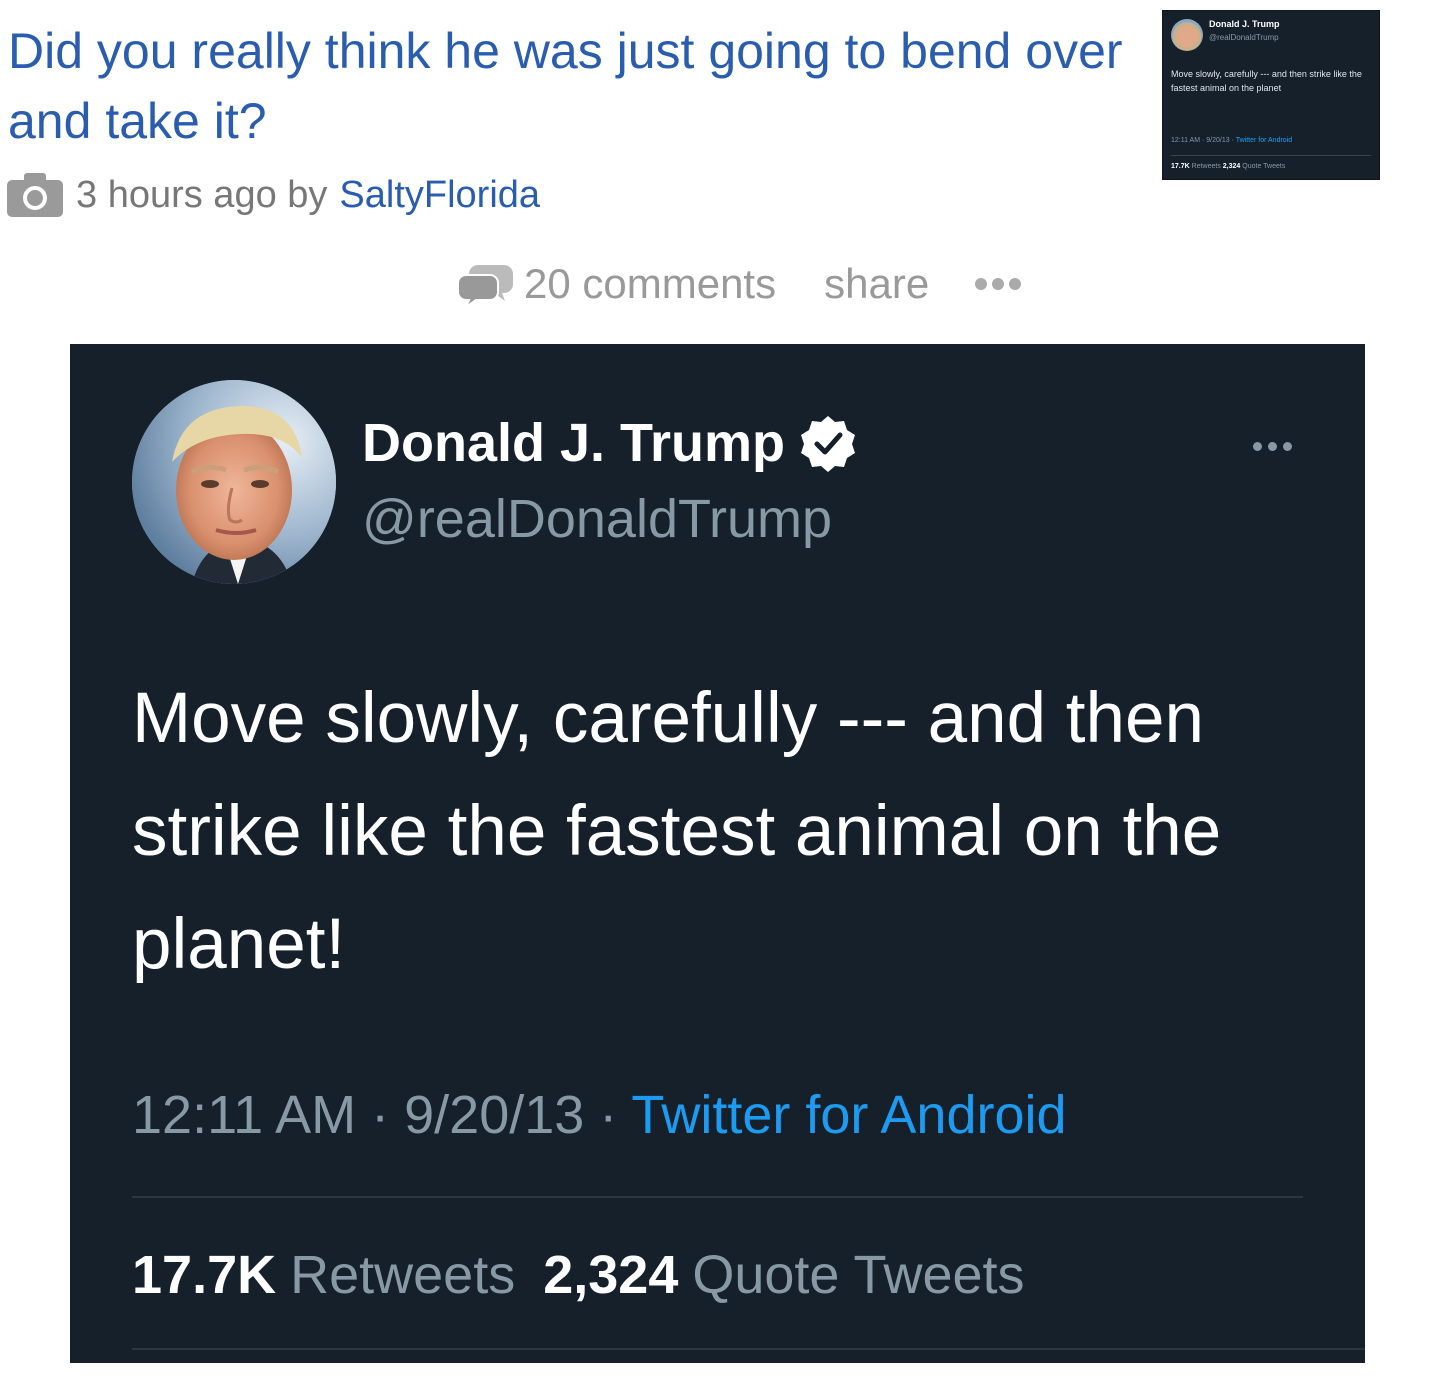  What do you see at coordinates (717, 1197) in the screenshot?
I see `divider` at bounding box center [717, 1197].